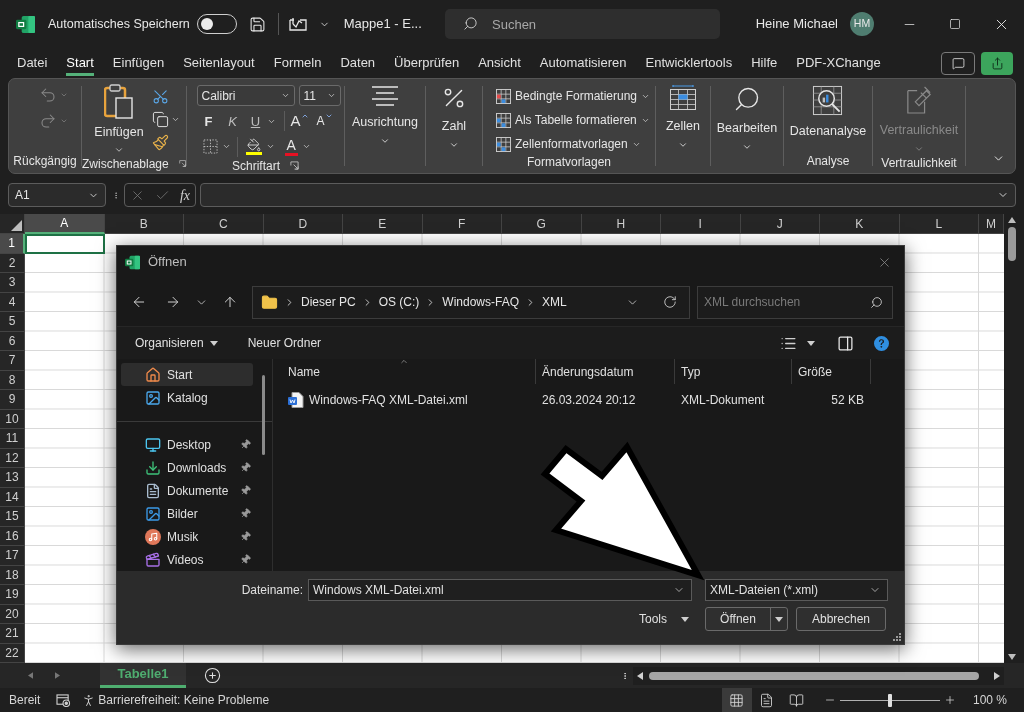 The height and width of the screenshot is (712, 1024). I want to click on view-button, so click(736, 700).